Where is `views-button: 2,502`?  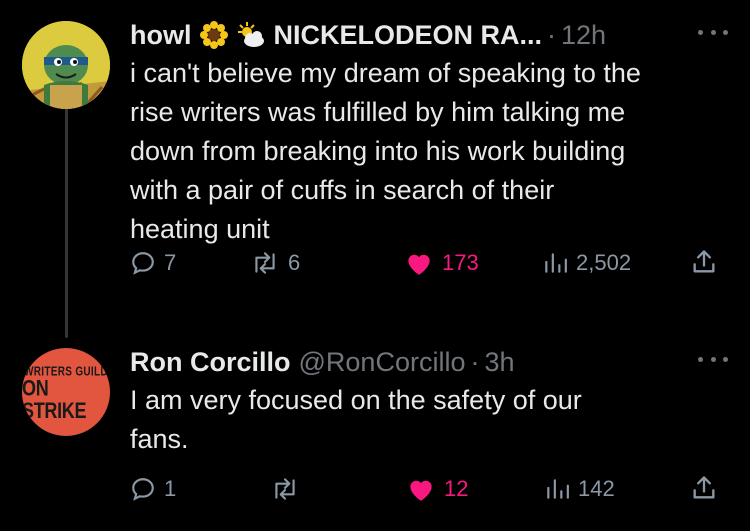 views-button: 2,502 is located at coordinates (586, 263).